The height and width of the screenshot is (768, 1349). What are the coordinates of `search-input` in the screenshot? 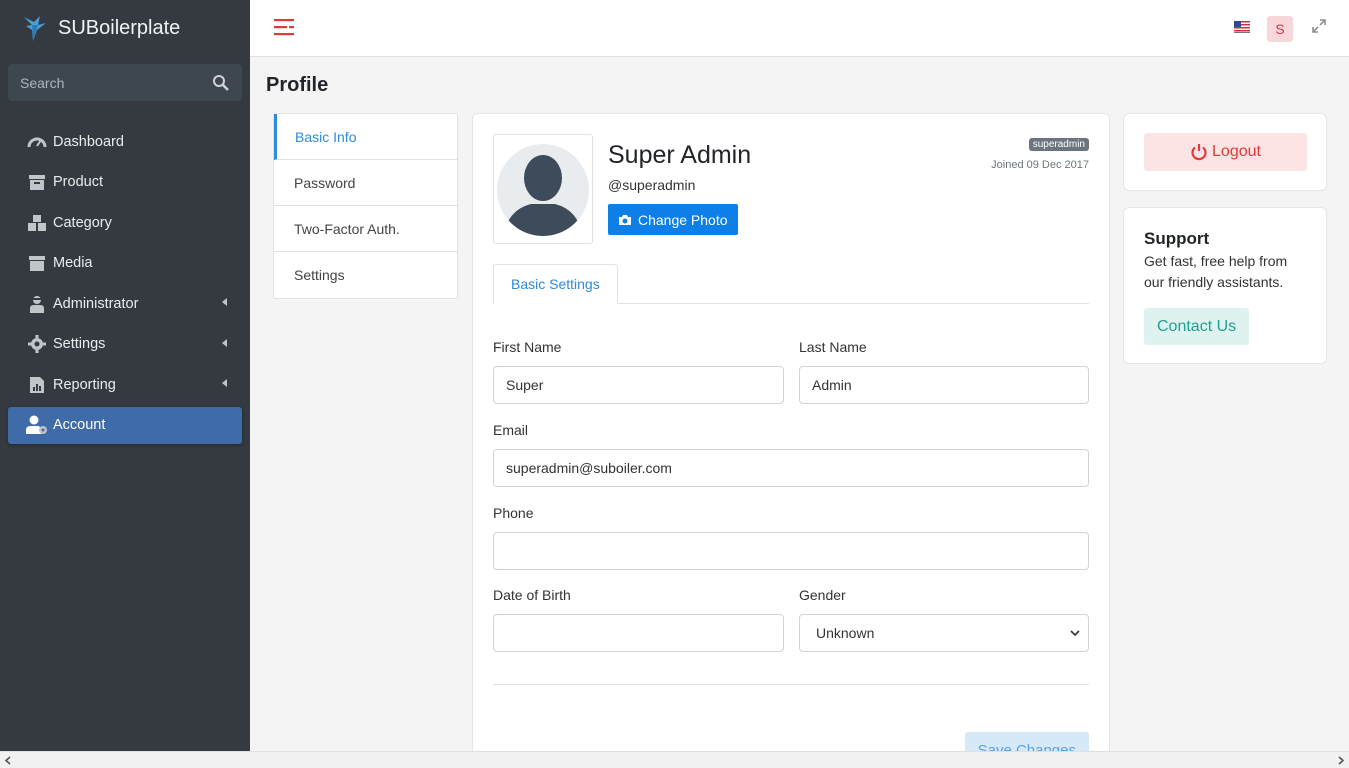 It's located at (105, 82).